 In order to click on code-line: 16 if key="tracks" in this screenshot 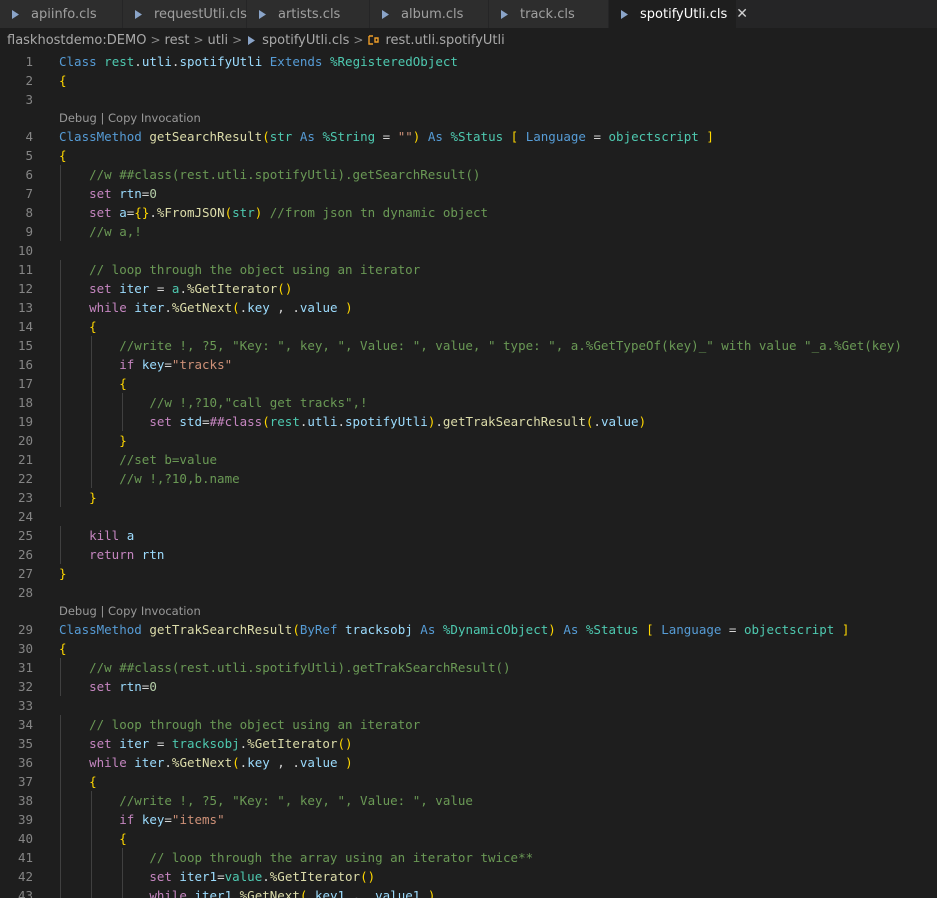, I will do `click(468, 364)`.